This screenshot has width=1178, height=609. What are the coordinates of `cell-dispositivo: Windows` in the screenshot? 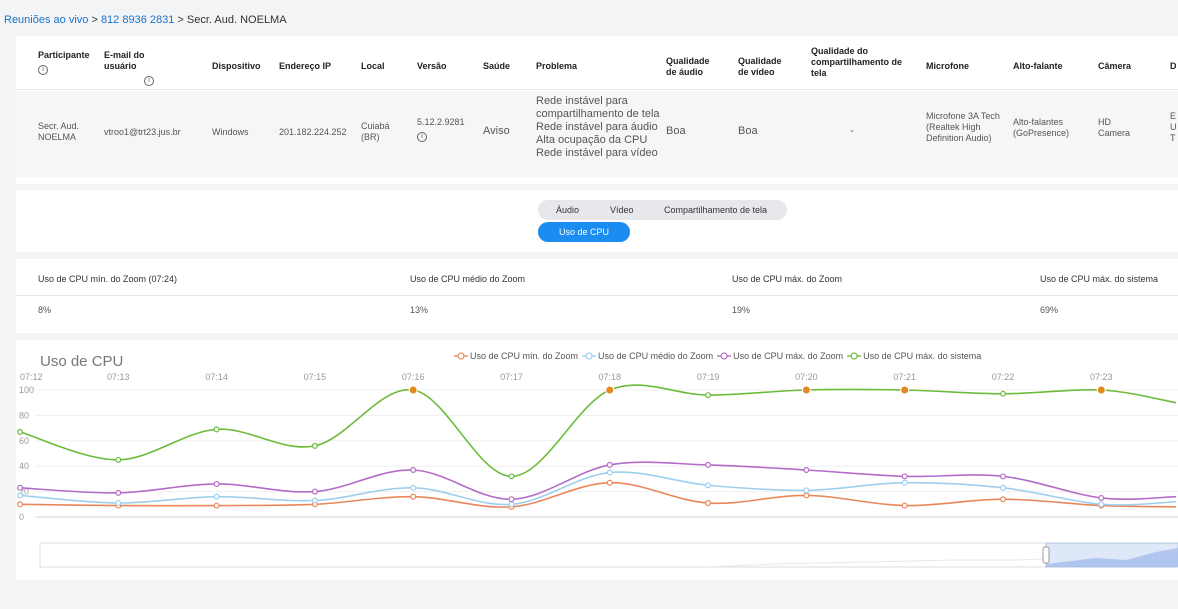 It's located at (230, 132).